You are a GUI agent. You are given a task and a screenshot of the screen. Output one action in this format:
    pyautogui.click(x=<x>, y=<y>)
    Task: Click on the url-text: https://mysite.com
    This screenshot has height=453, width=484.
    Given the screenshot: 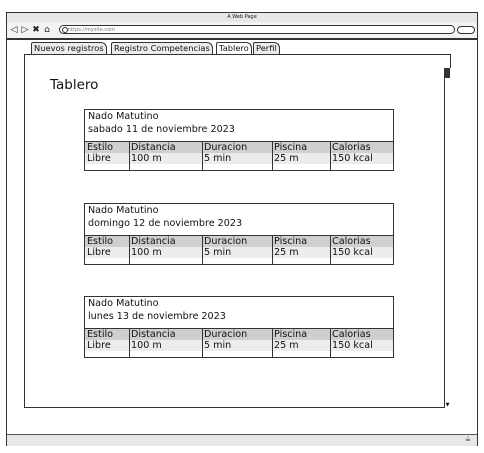 What is the action you would take?
    pyautogui.click(x=92, y=30)
    